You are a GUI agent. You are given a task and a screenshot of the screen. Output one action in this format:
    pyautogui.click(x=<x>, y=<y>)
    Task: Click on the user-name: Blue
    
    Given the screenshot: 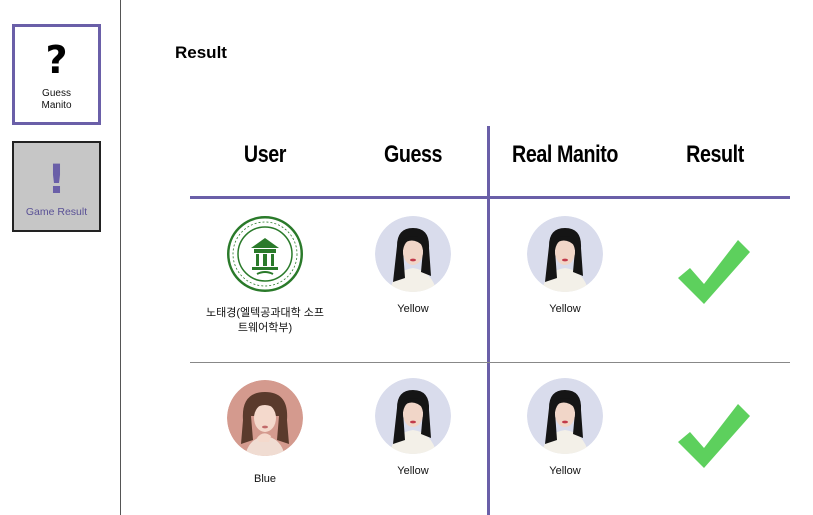 What is the action you would take?
    pyautogui.click(x=265, y=479)
    